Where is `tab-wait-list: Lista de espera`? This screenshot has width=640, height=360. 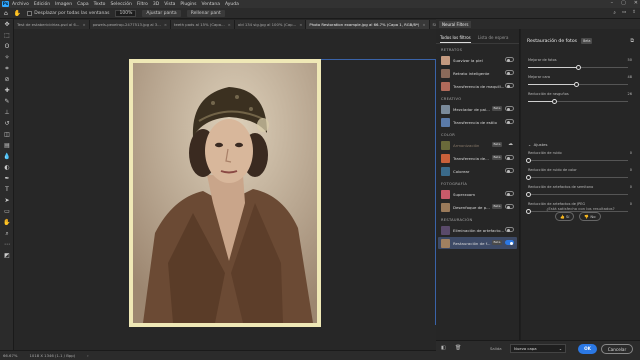
tab-wait-list: Lista de espera is located at coordinates (493, 39).